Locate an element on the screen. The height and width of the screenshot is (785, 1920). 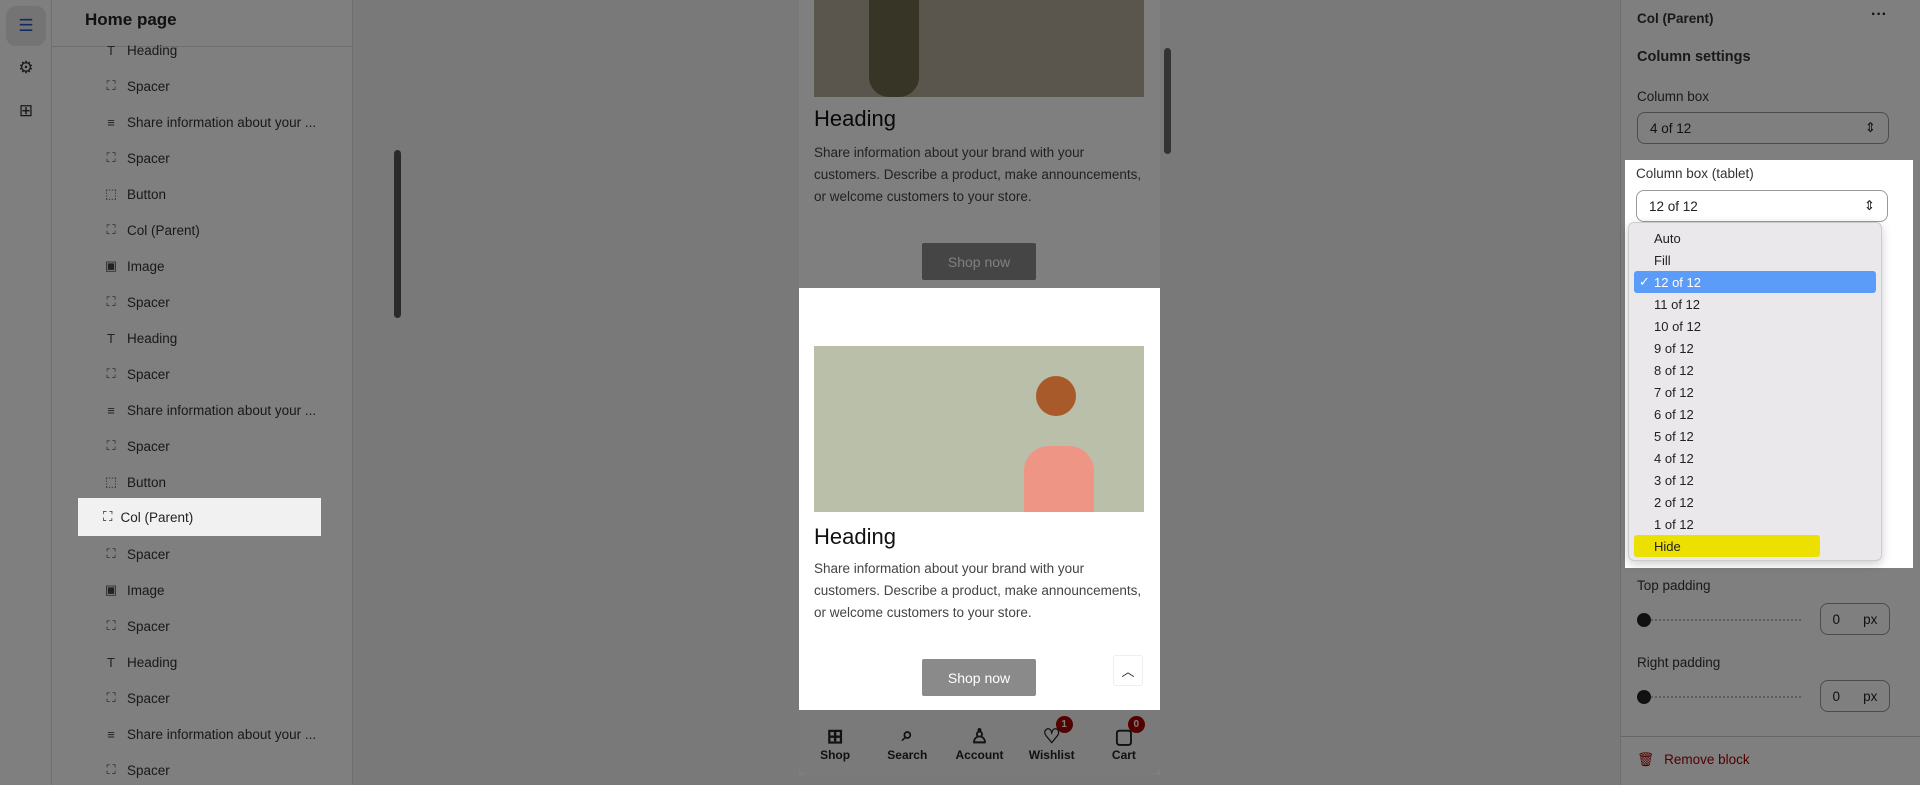
chevron-updown-icon: ⇕ is located at coordinates (1869, 205).